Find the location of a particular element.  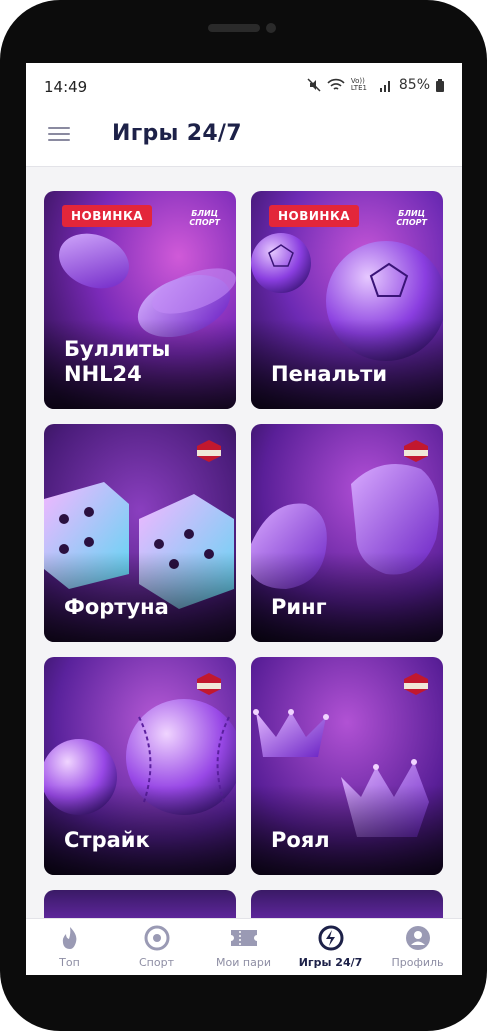

target-icon is located at coordinates (156, 938).